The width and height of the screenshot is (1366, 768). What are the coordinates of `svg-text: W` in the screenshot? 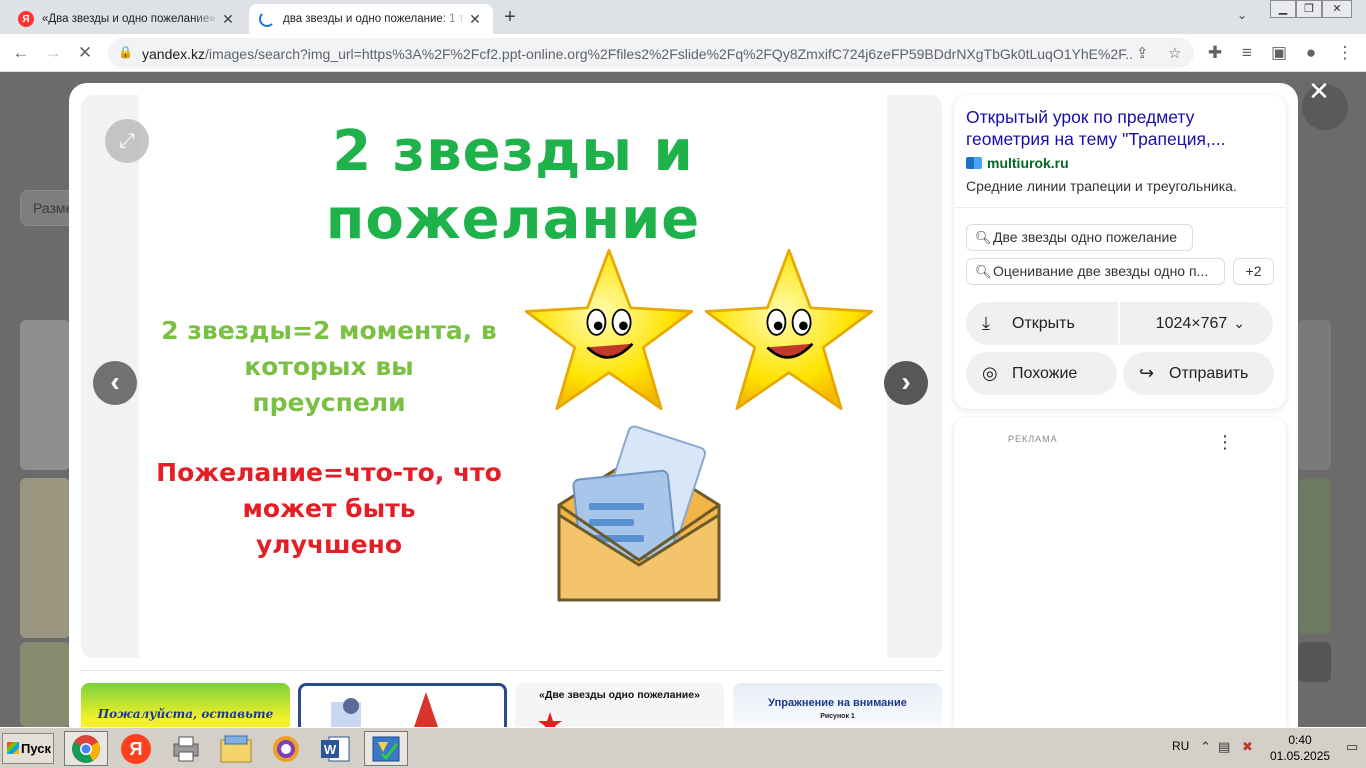 It's located at (330, 749).